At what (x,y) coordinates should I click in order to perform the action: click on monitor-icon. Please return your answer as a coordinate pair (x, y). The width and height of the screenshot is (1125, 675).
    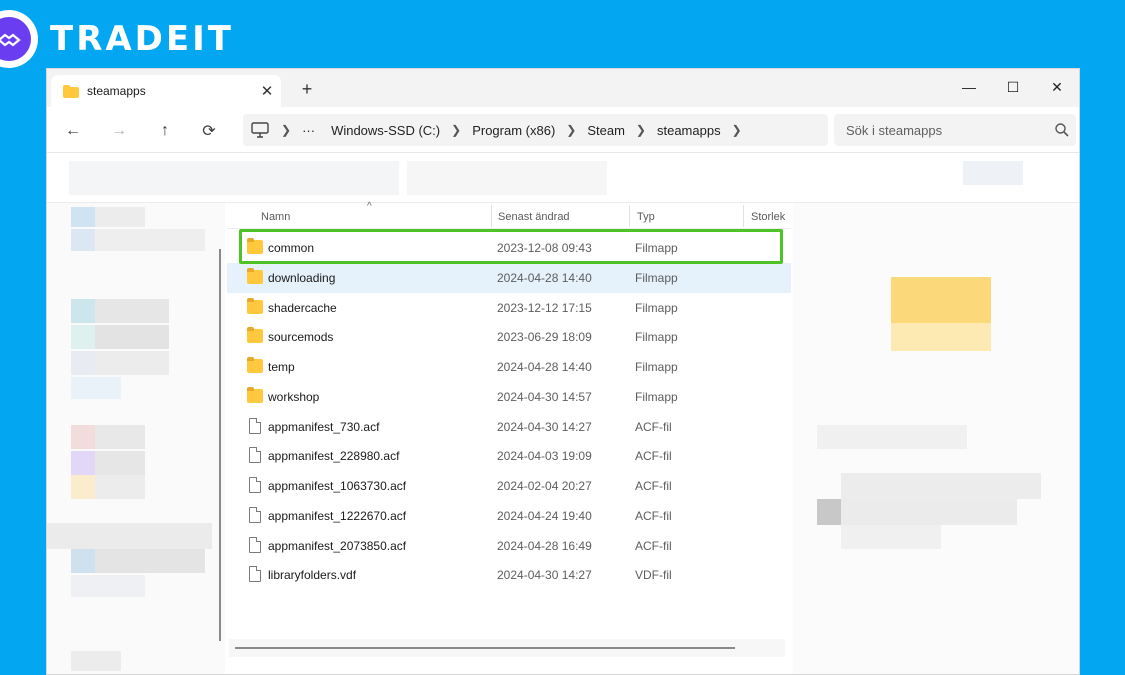
    Looking at the image, I should click on (260, 130).